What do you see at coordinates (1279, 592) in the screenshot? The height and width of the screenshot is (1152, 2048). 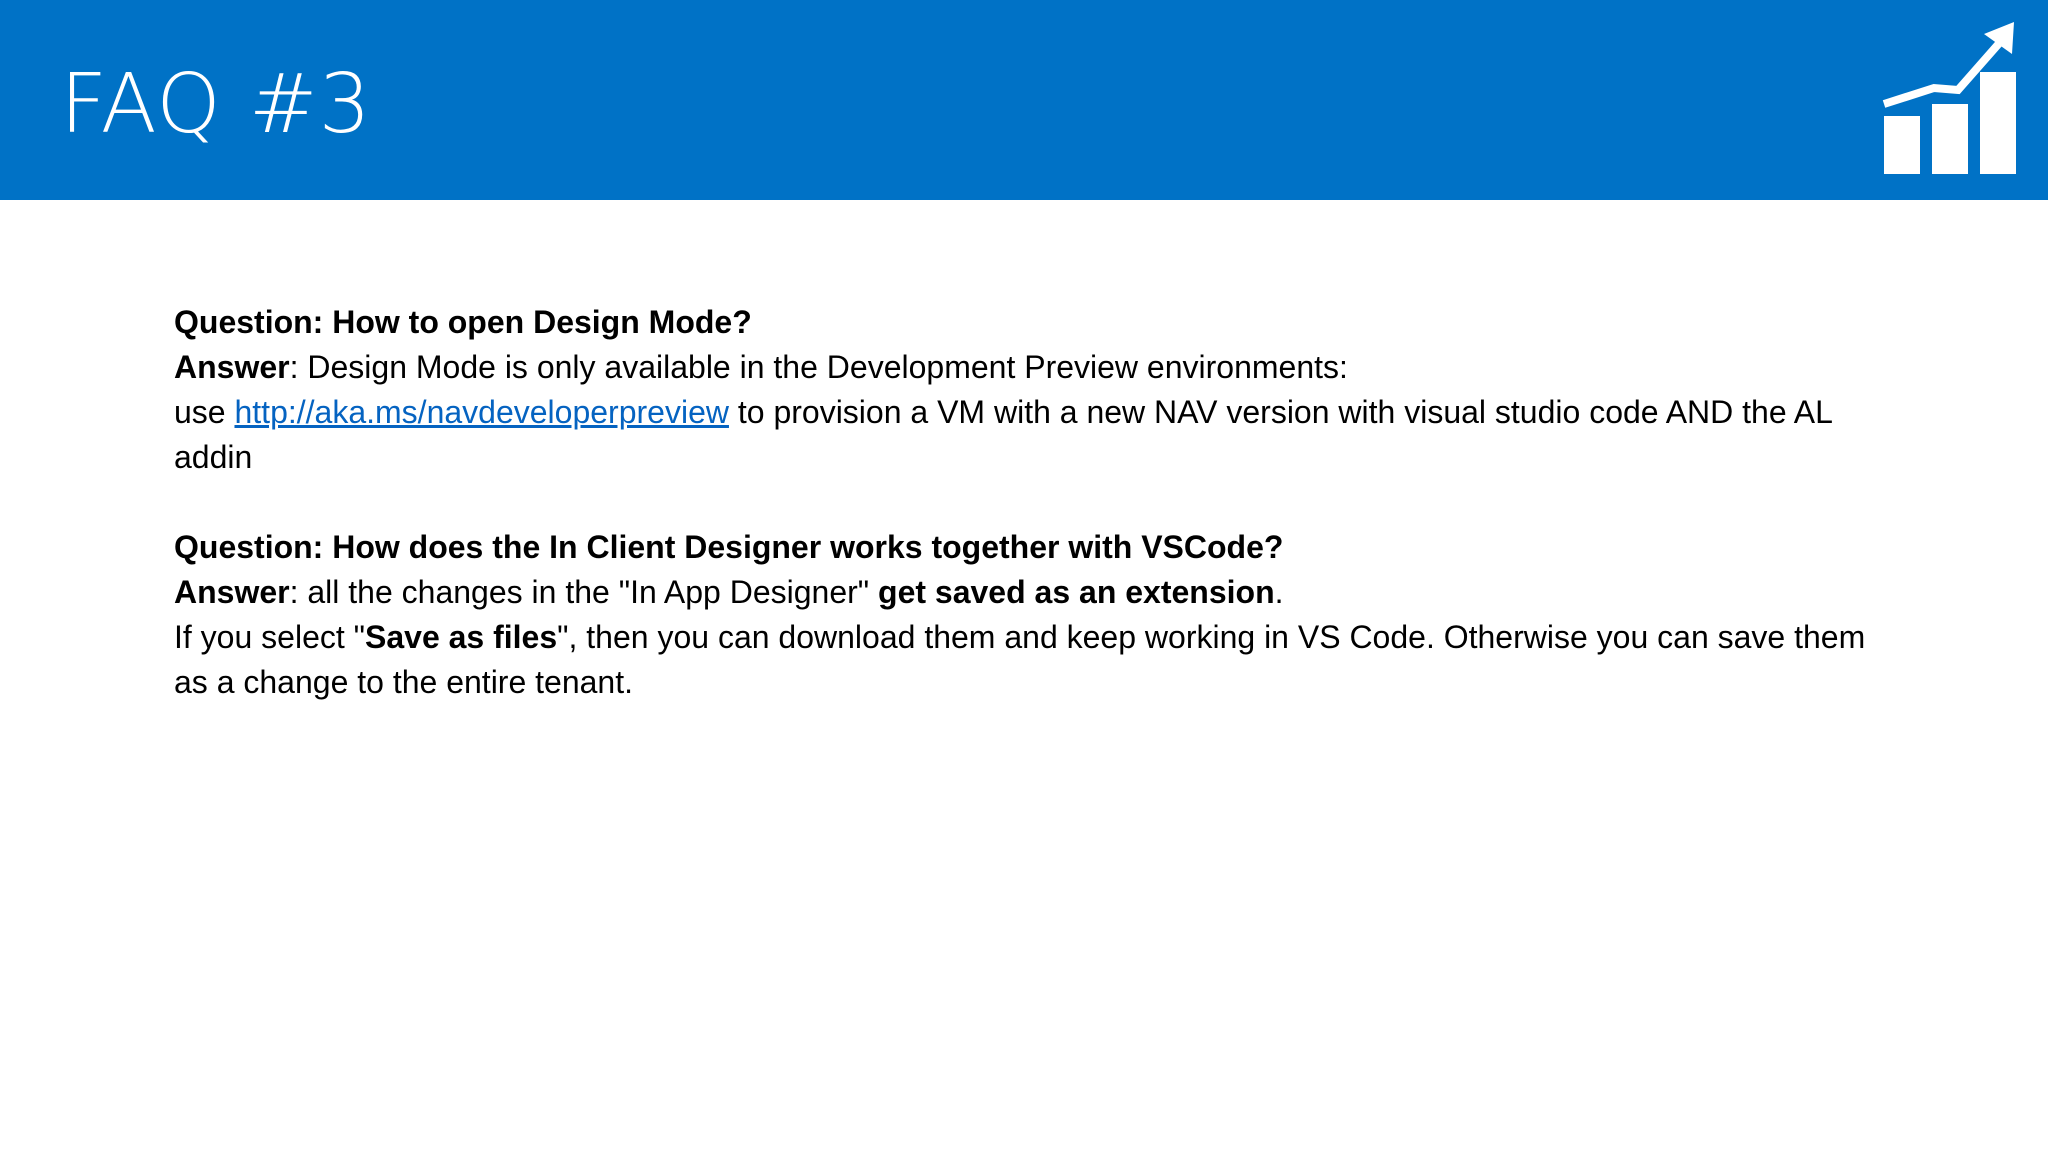 I see `answer-end: .` at bounding box center [1279, 592].